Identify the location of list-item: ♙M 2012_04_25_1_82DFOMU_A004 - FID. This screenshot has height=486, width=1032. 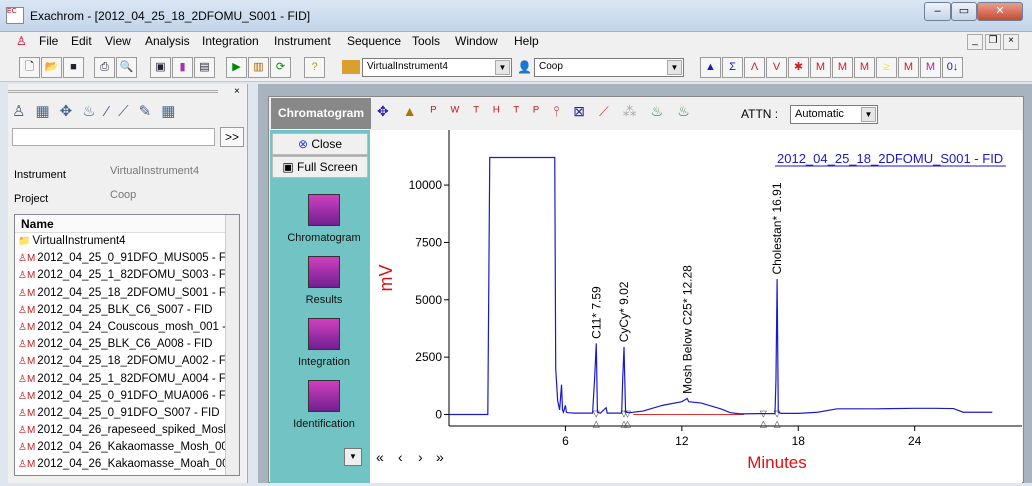
(127, 379).